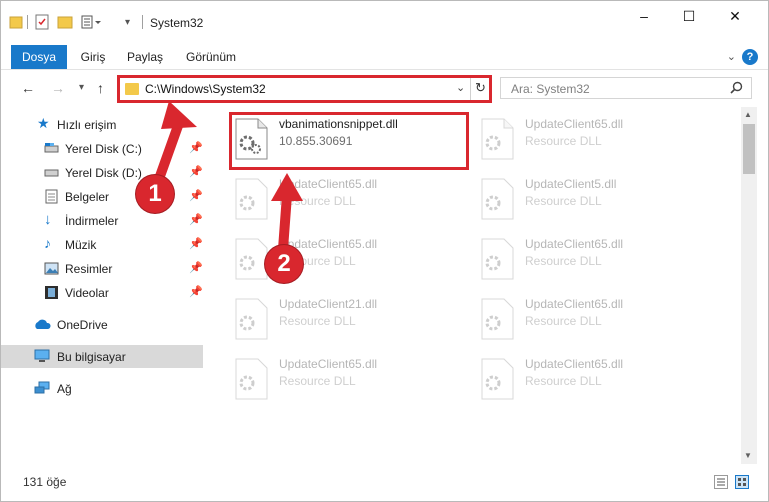  Describe the element at coordinates (284, 264) in the screenshot. I see `callout-badge-2: 2` at that location.